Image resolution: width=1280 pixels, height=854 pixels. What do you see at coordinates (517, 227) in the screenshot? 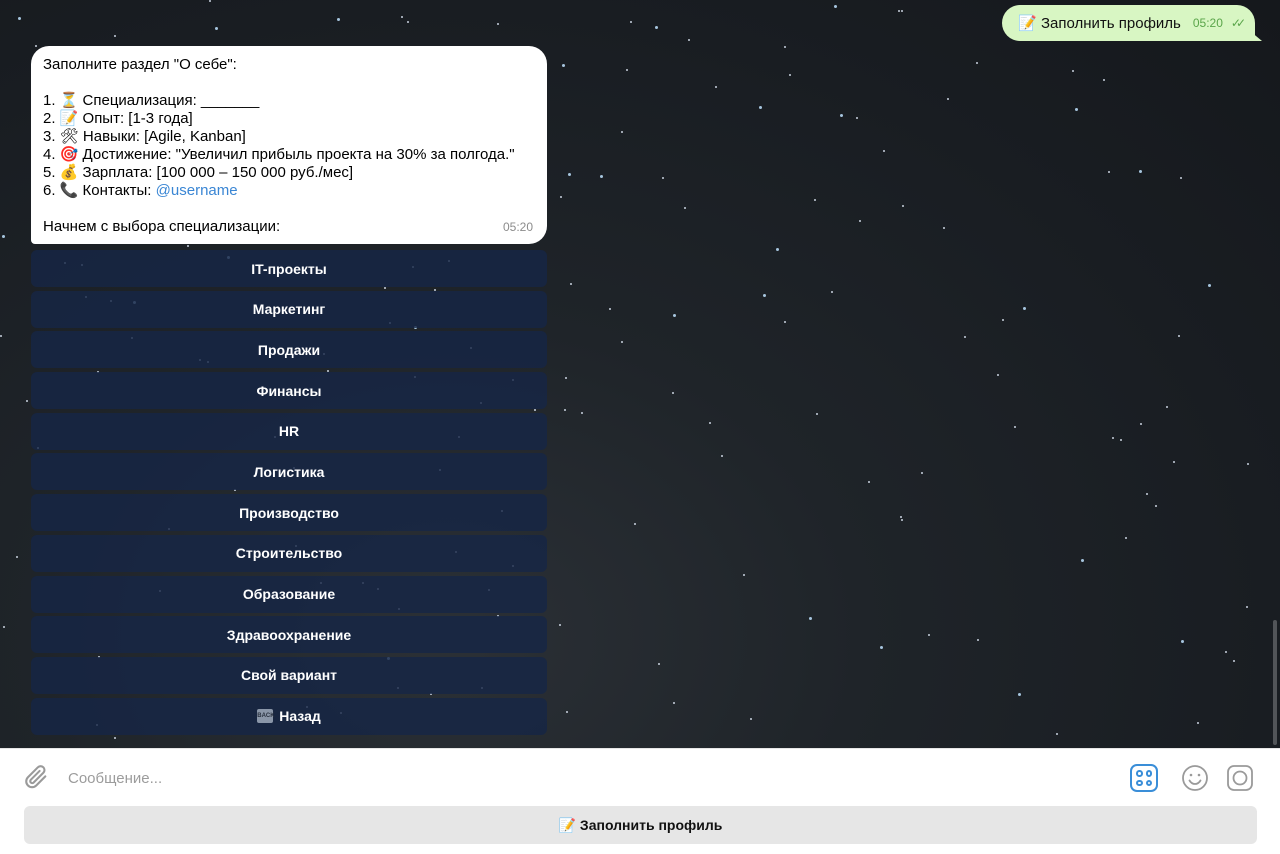
I see `bot-message-time: 05:20` at bounding box center [517, 227].